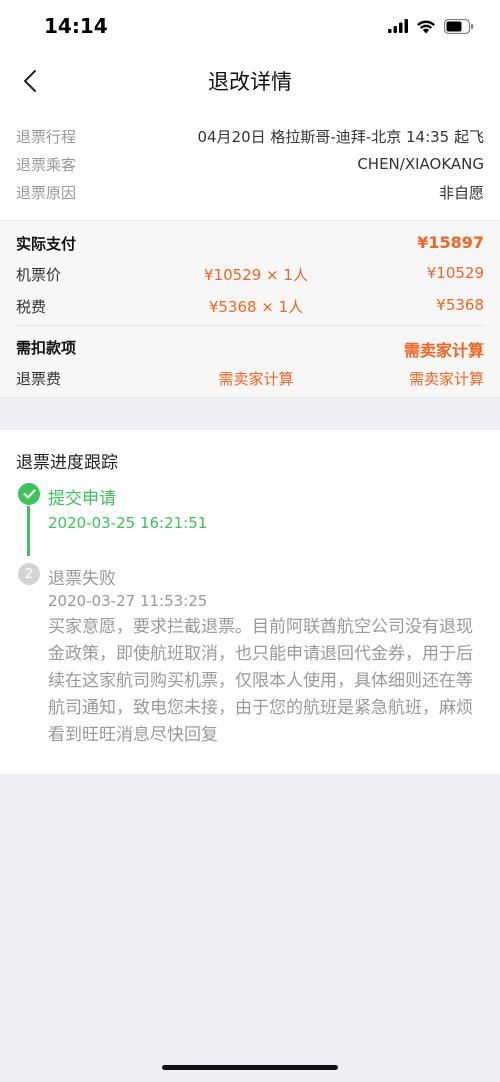 Image resolution: width=500 pixels, height=1082 pixels. I want to click on info-row-itinerary: 退票行程 04月20日 格拉斯哥-迪拜-北京 14:35 起飞, so click(250, 136).